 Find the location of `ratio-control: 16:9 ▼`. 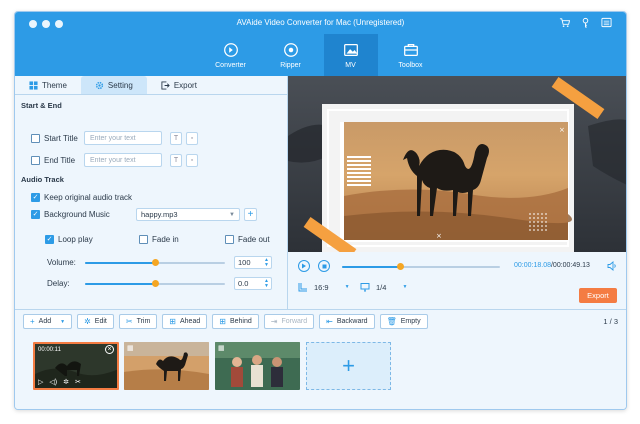

ratio-control: 16:9 ▼ is located at coordinates (324, 287).